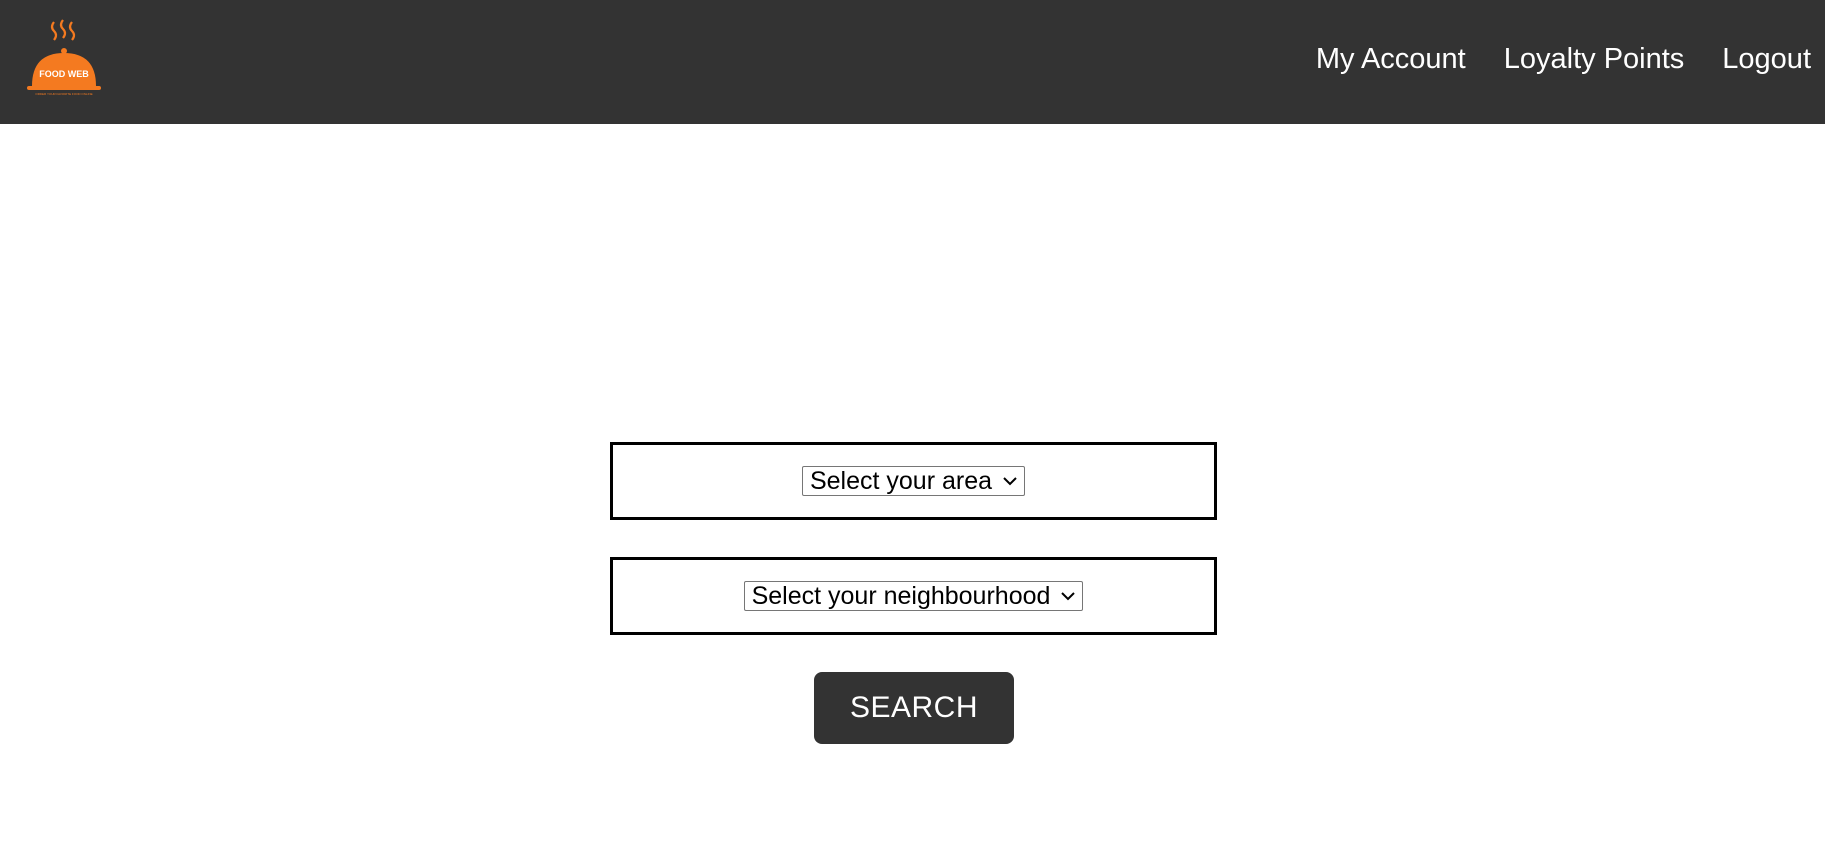 The width and height of the screenshot is (1825, 867). I want to click on food-web-logo: FOOD WEB ORDER YOUR FAVORITE FOOD ONLINE, so click(66, 58).